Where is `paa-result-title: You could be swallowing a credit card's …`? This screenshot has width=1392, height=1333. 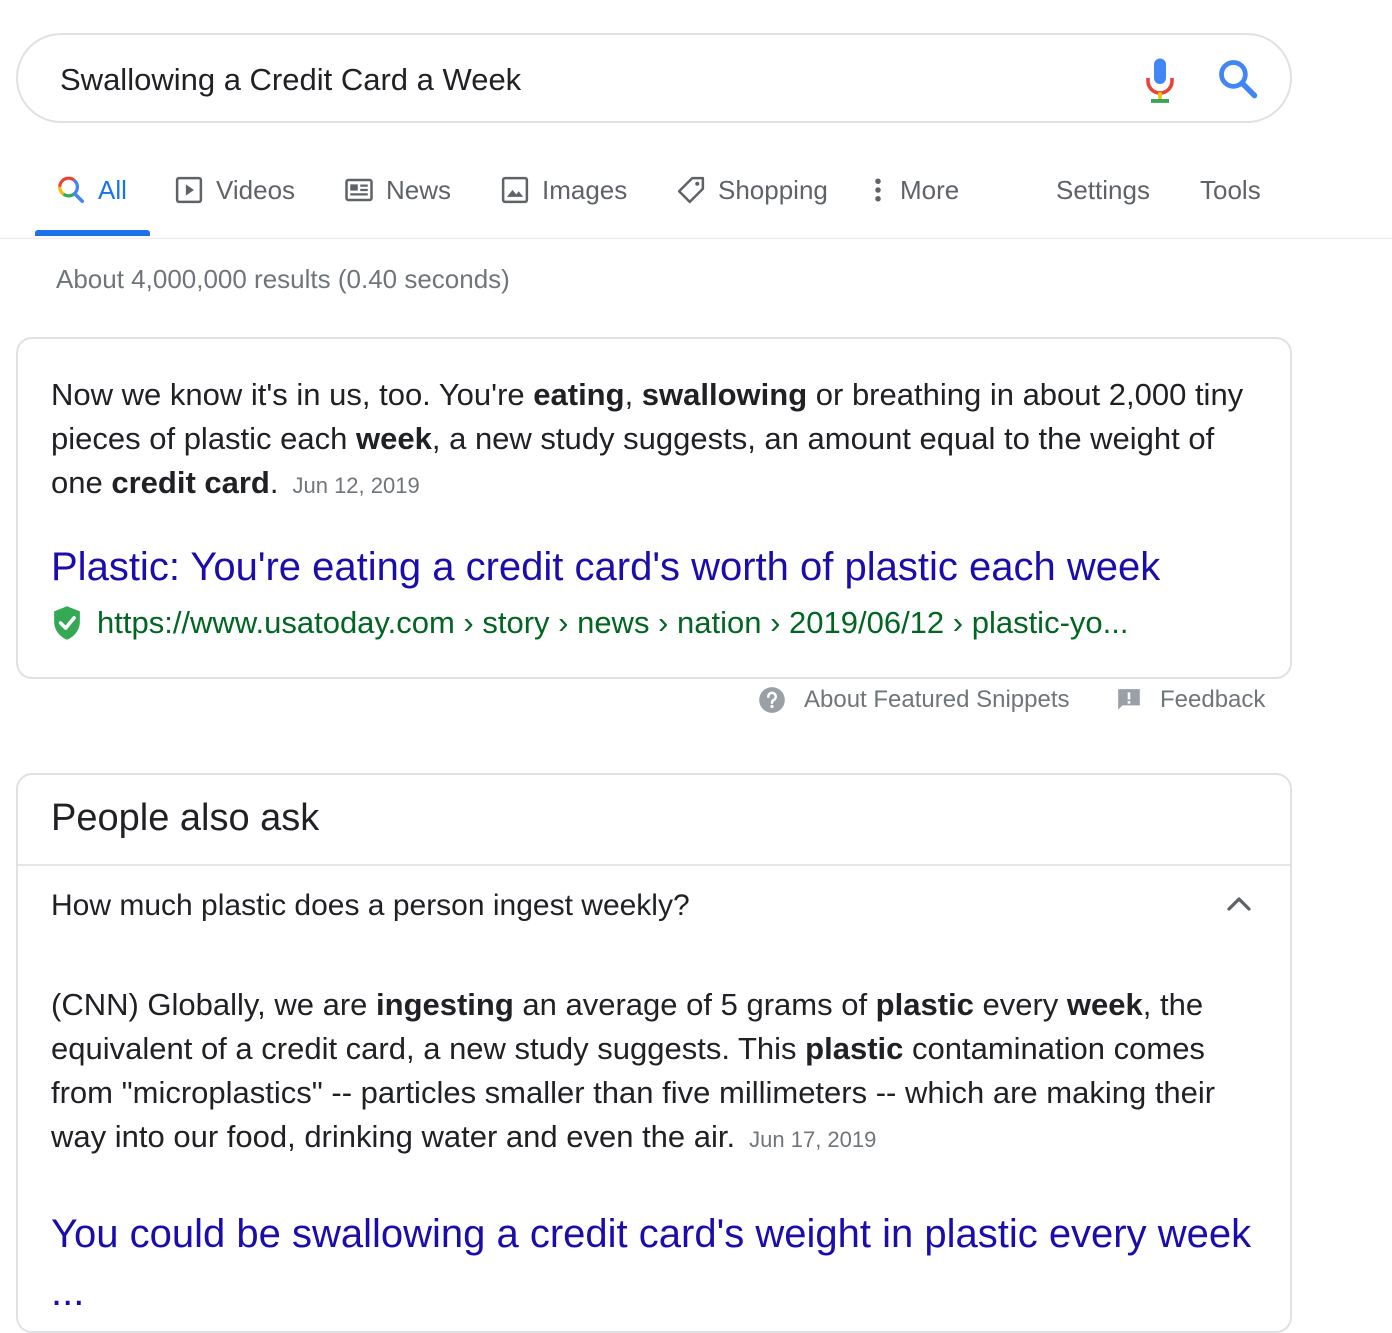
paa-result-title: You could be swallowing a credit card's … is located at coordinates (666, 1263).